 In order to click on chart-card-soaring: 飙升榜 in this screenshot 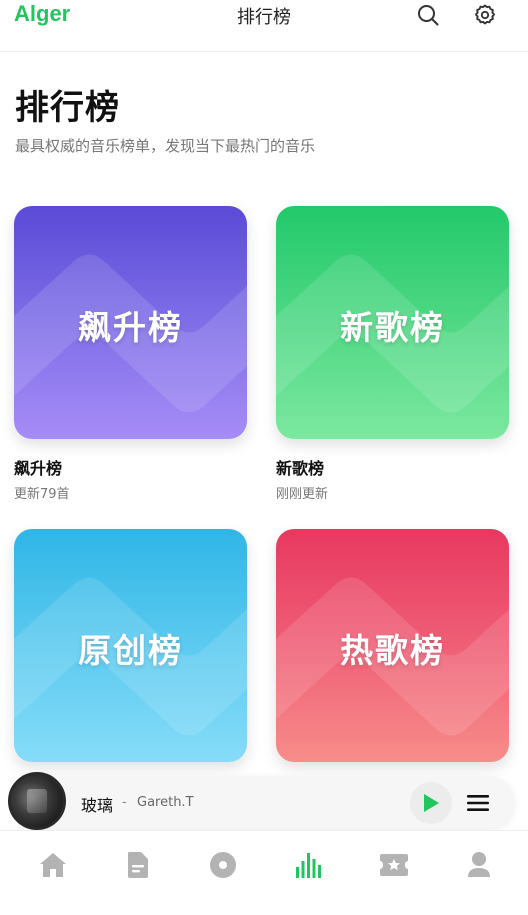, I will do `click(130, 322)`.